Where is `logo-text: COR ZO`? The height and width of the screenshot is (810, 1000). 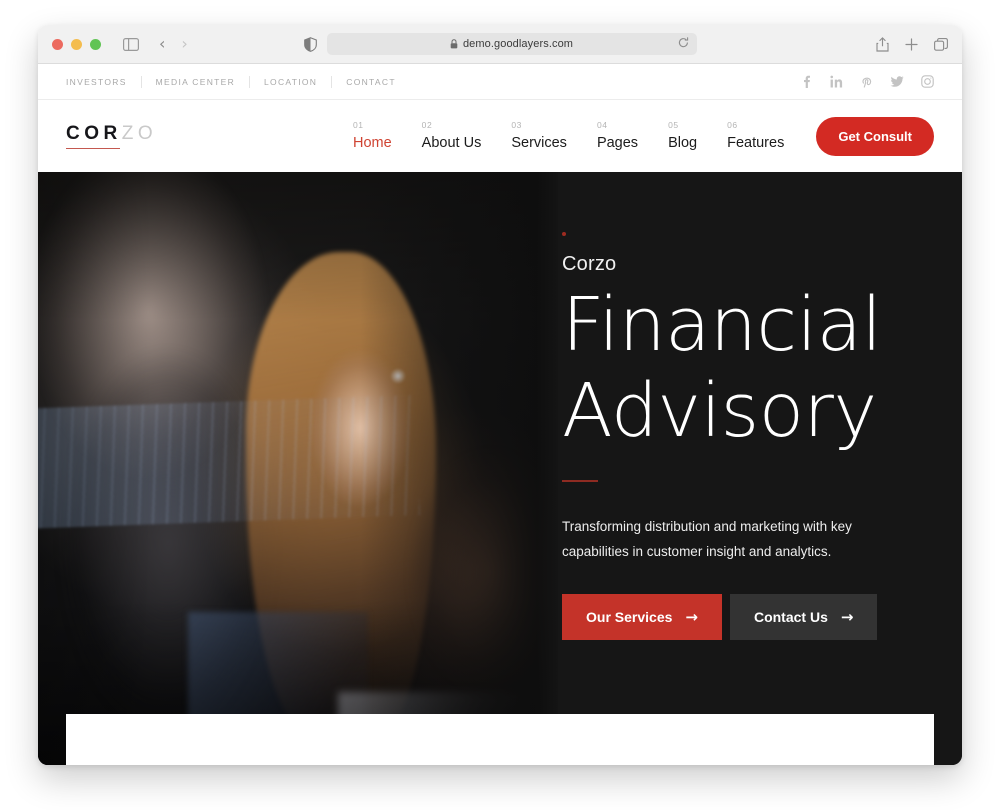
logo-text: COR ZO is located at coordinates (111, 134).